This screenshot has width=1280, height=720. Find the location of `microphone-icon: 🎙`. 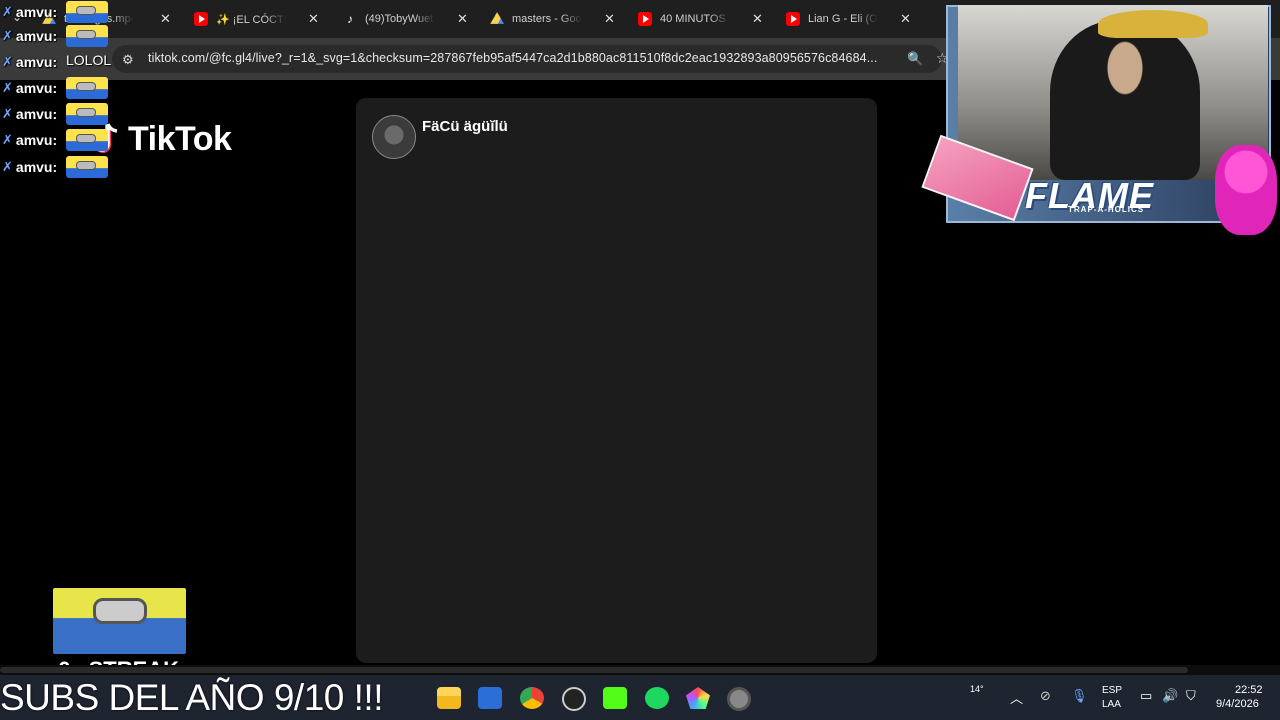

microphone-icon: 🎙 is located at coordinates (1079, 696).